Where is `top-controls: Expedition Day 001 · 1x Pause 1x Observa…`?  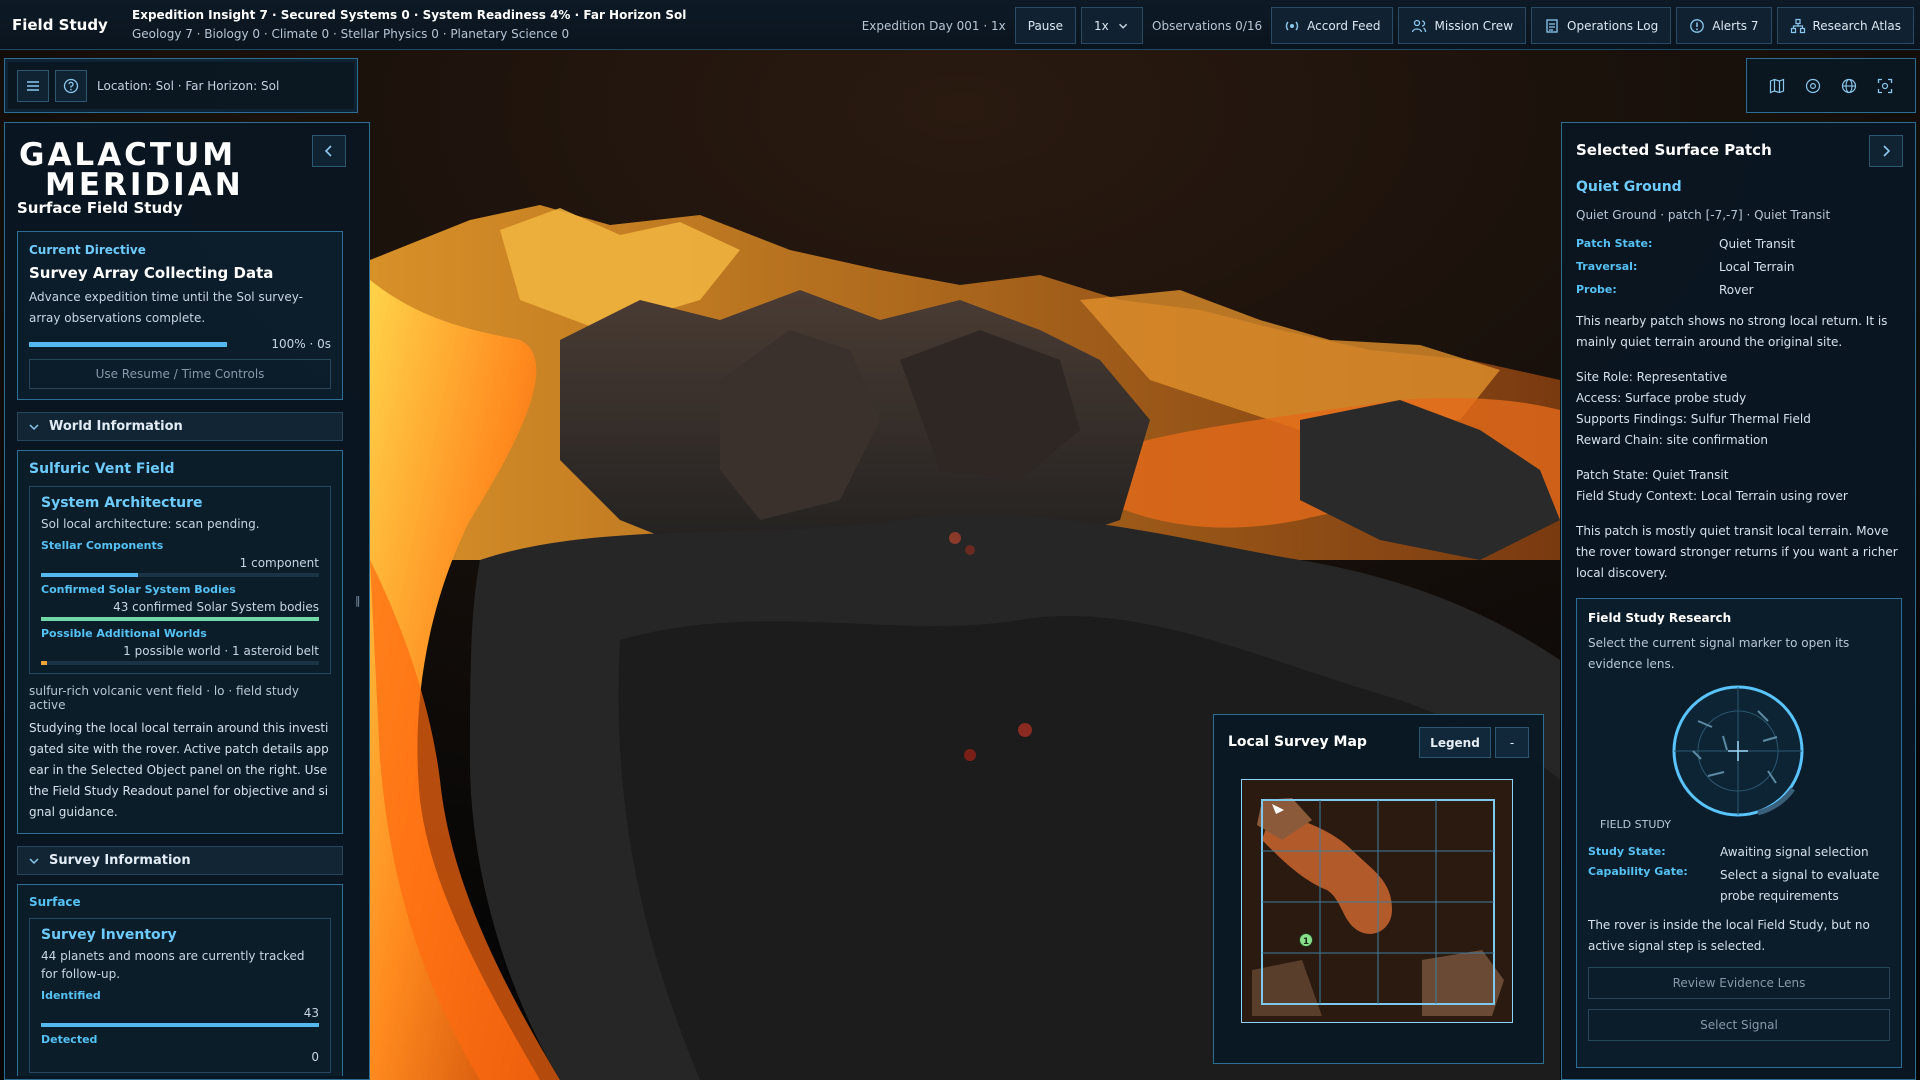
top-controls: Expedition Day 001 · 1x Pause 1x Observa… is located at coordinates (1386, 25).